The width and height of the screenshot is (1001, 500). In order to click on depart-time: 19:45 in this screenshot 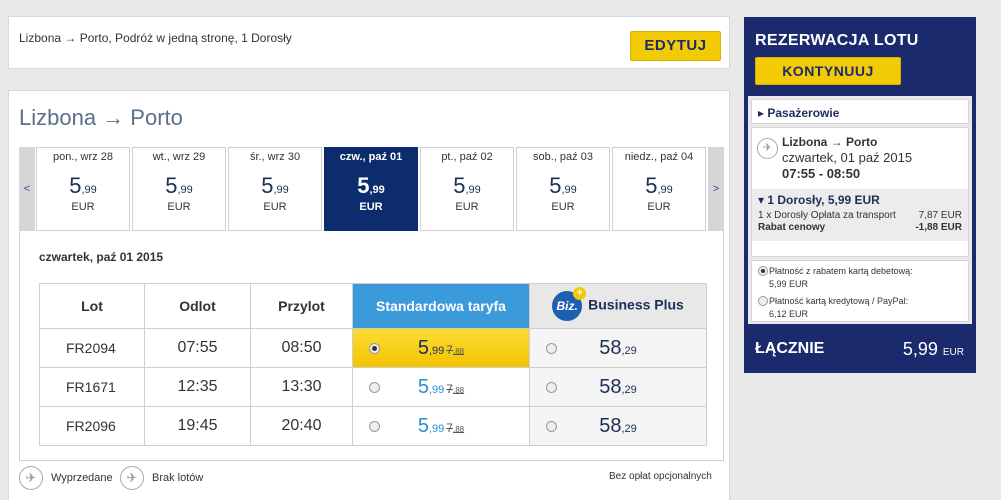, I will do `click(197, 426)`.